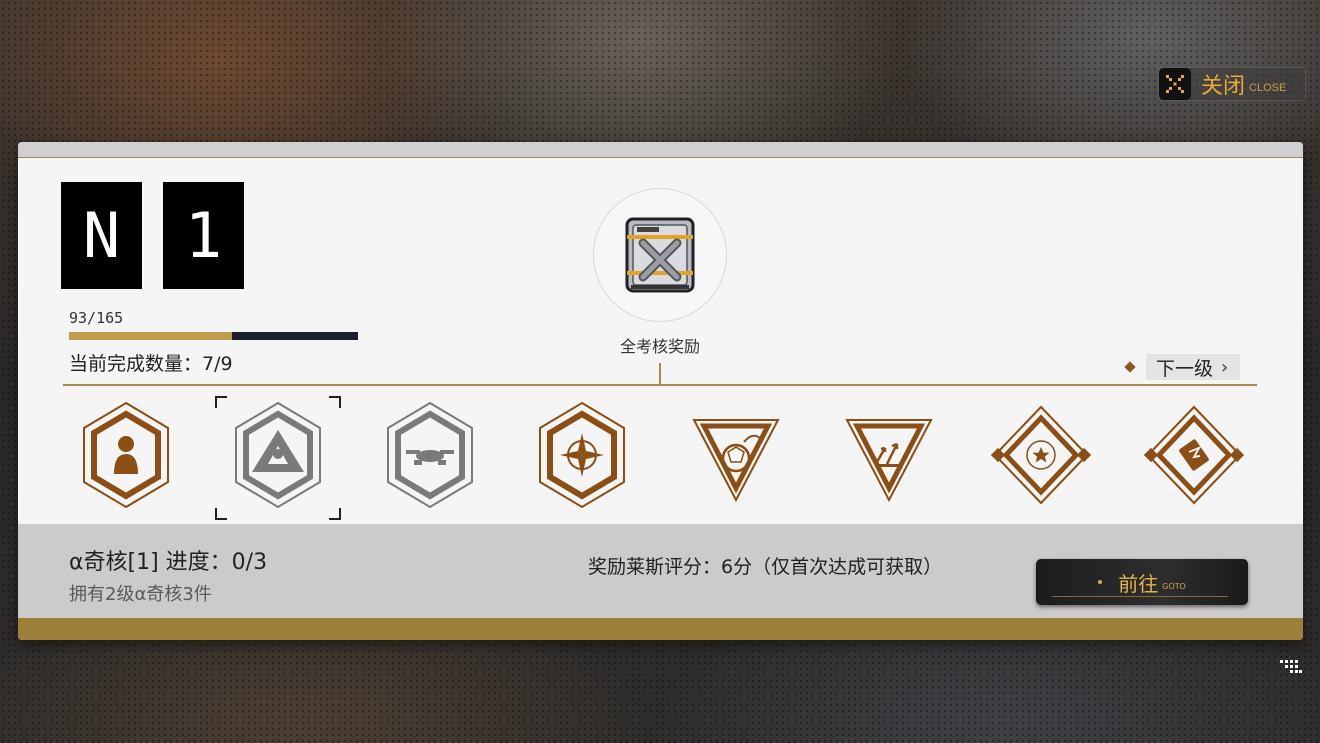  Describe the element at coordinates (1268, 88) in the screenshot. I see `close-sublabel: CLOSE` at that location.